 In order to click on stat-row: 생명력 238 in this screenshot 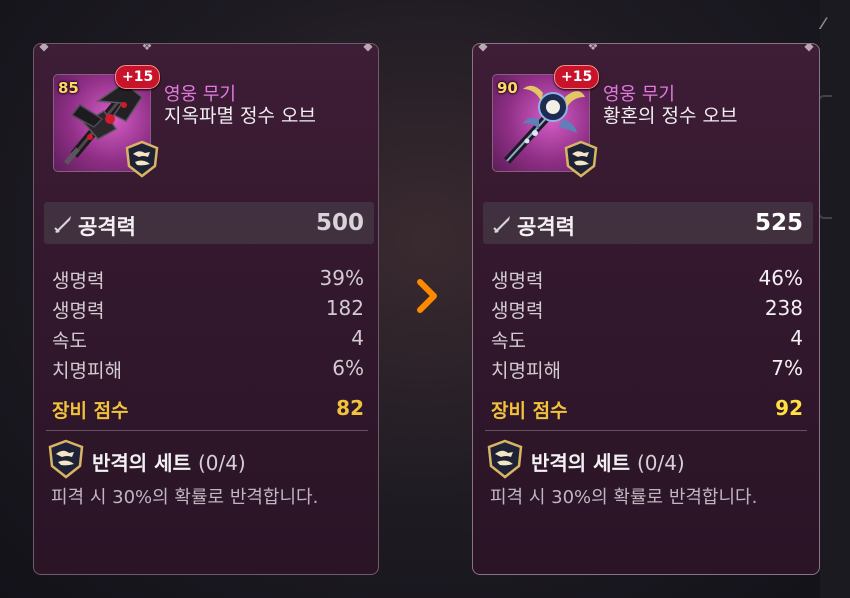, I will do `click(647, 311)`.